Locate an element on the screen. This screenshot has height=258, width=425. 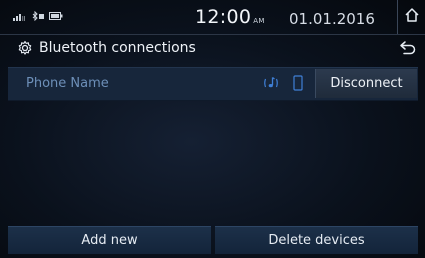
status-icons: ll is located at coordinates (38, 16).